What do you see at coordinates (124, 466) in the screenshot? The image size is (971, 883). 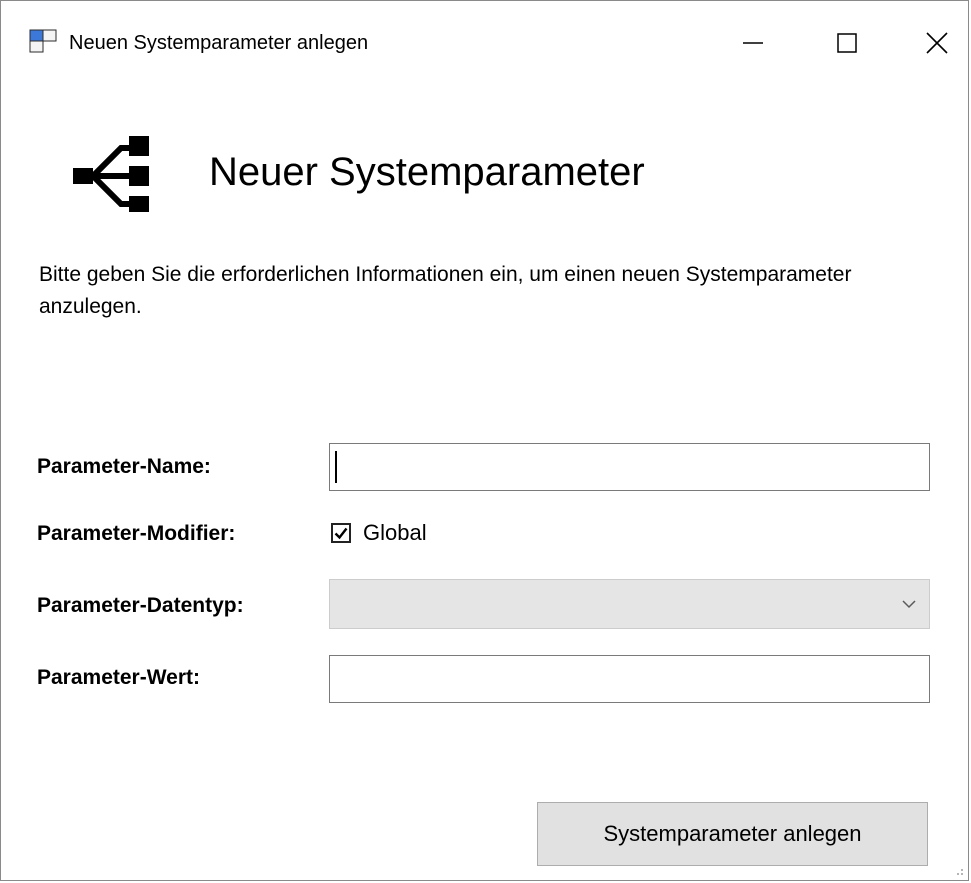 I see `parameter-name-label: Parameter-Name:` at bounding box center [124, 466].